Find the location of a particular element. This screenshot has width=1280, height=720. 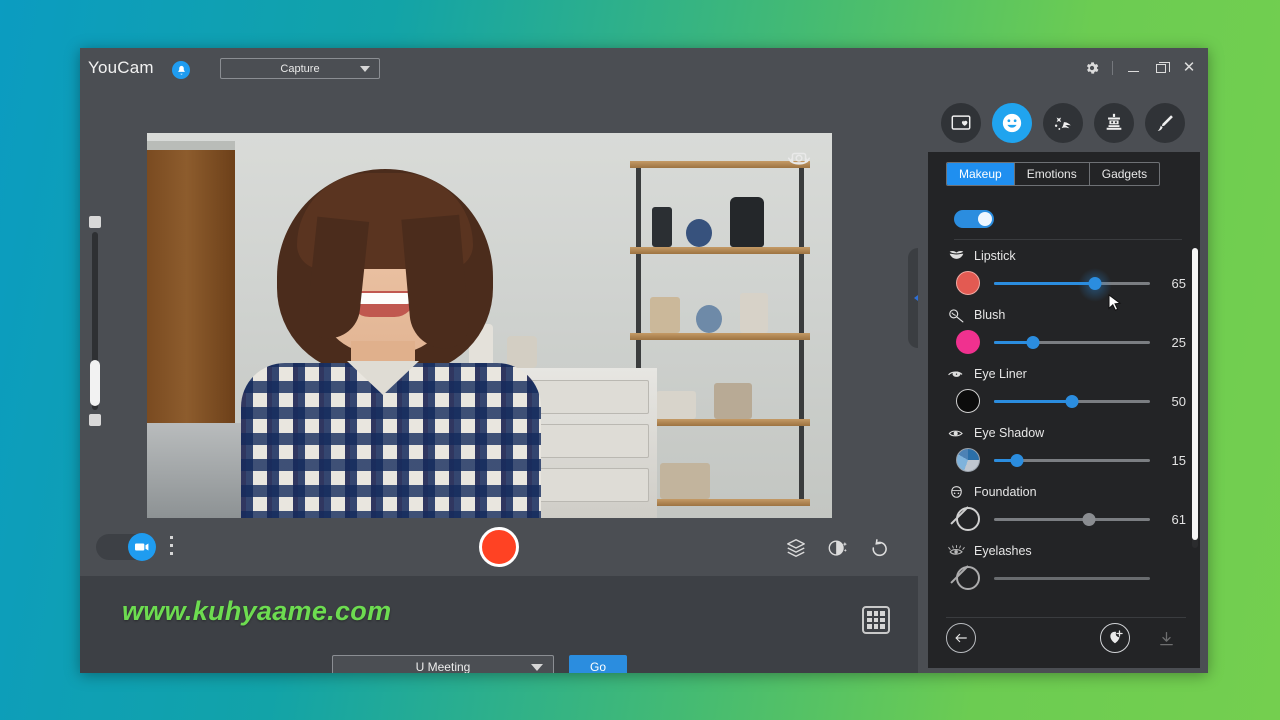

makeup-master-toggle is located at coordinates (974, 219).